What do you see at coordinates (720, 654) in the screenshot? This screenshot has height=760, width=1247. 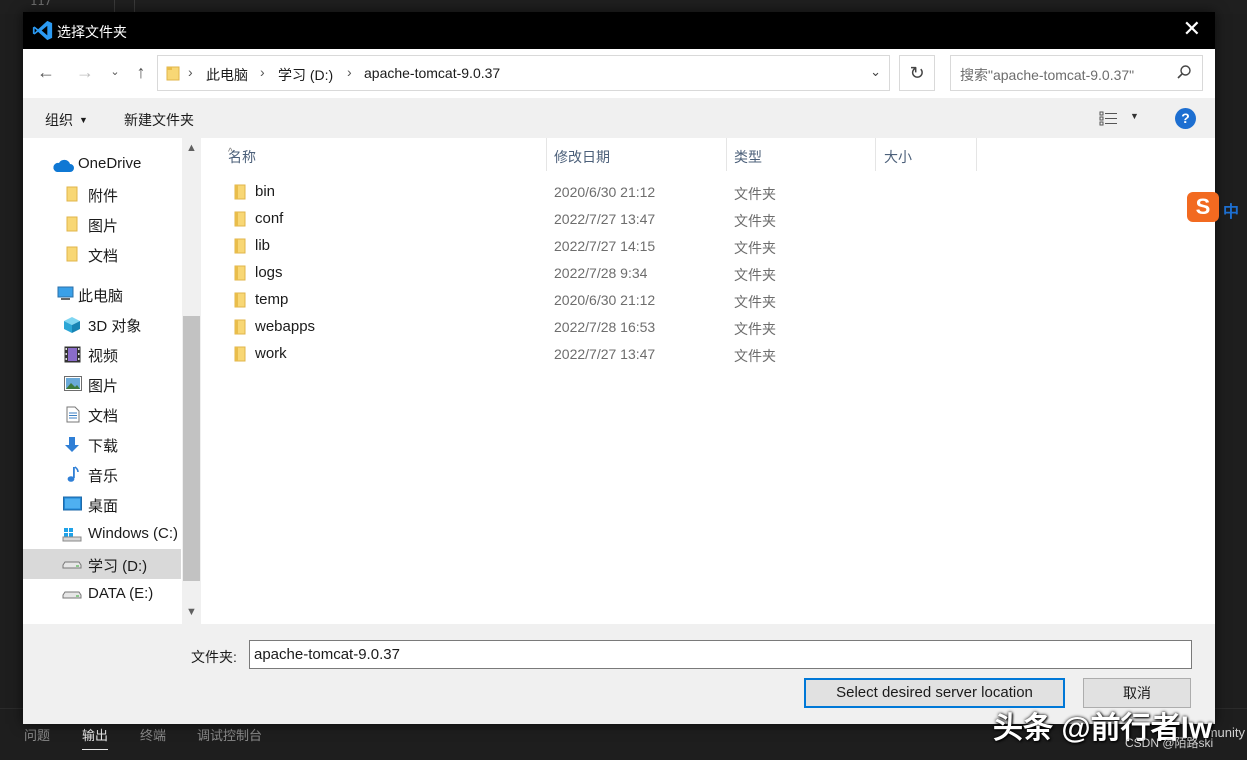 I see `folder-name-input: apache-tomcat-9.0.37` at bounding box center [720, 654].